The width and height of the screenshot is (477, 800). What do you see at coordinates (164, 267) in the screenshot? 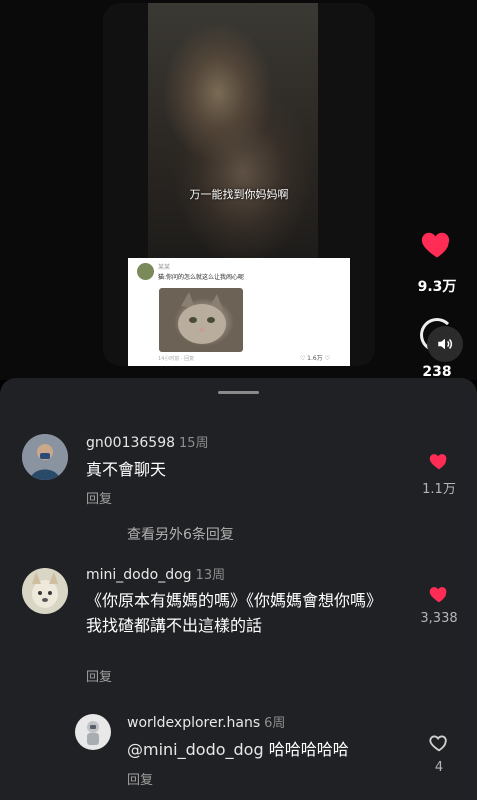
I see `embedded-name: 某某` at bounding box center [164, 267].